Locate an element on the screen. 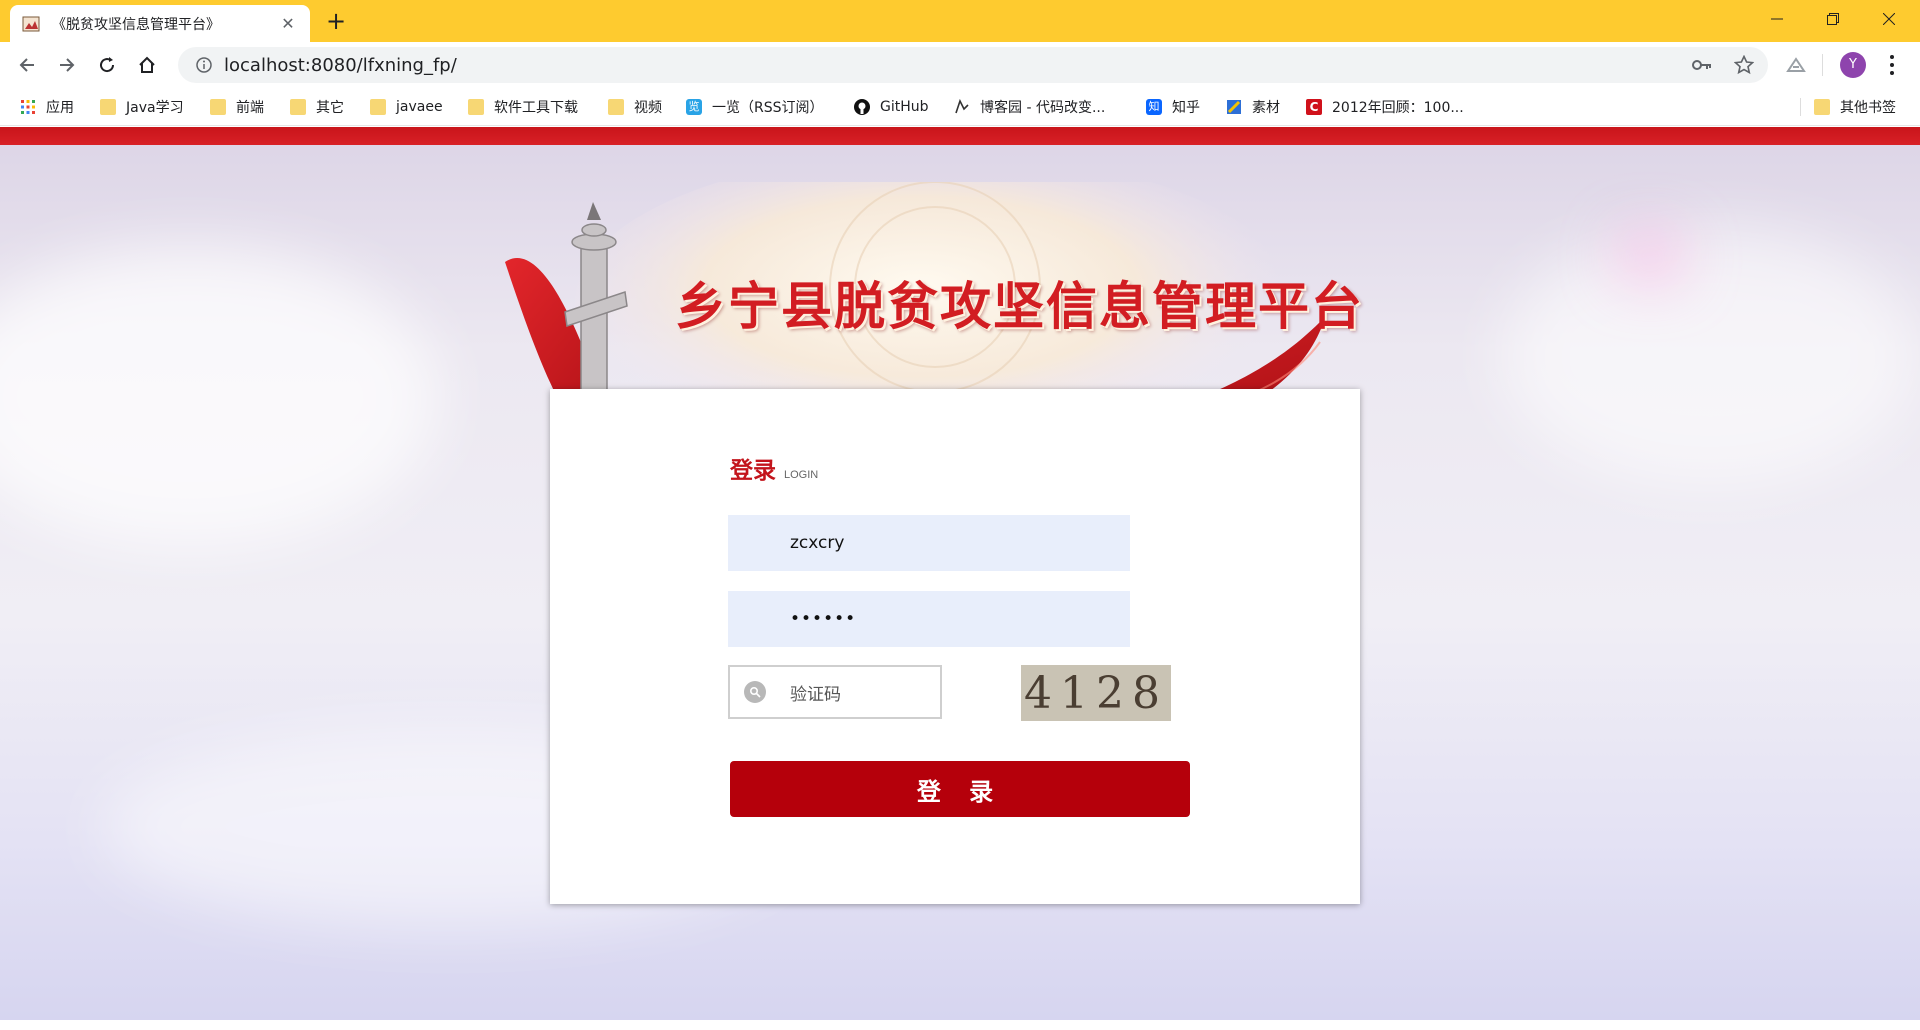 The width and height of the screenshot is (1920, 1030). bookmark-software: 软件工具下载 is located at coordinates (523, 107).